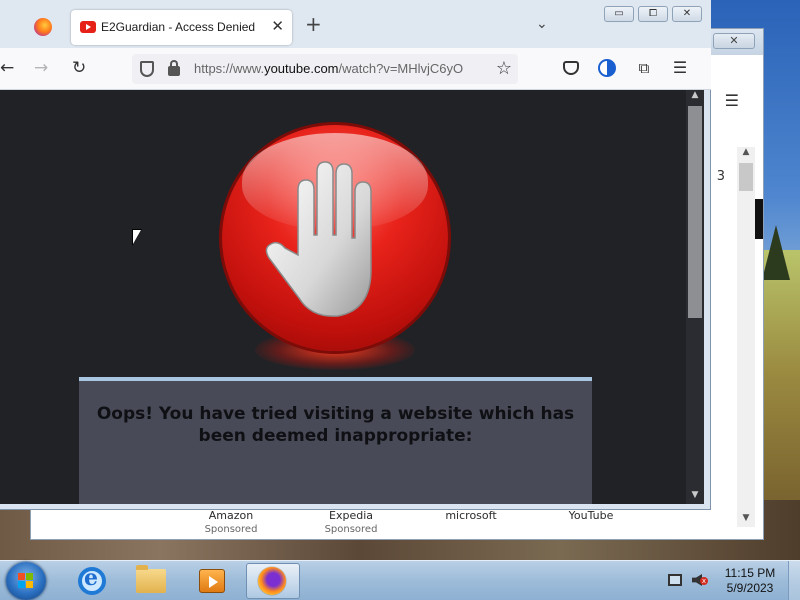 This screenshot has height=600, width=800. I want to click on url-path: /watch?v=MHlvjC6yO, so click(401, 68).